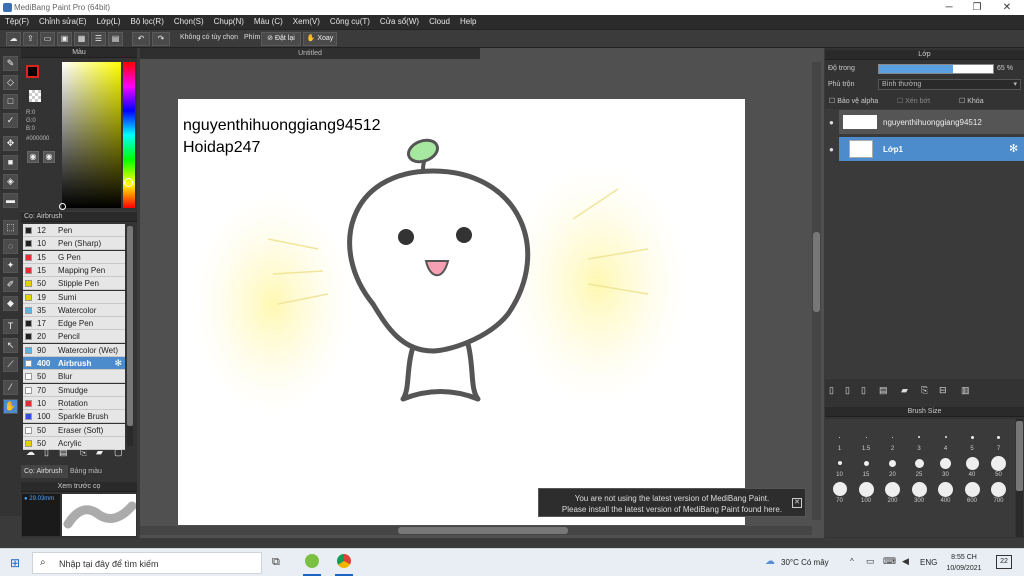 The image size is (1024, 576). I want to click on document-tab: Untitled, so click(310, 53).